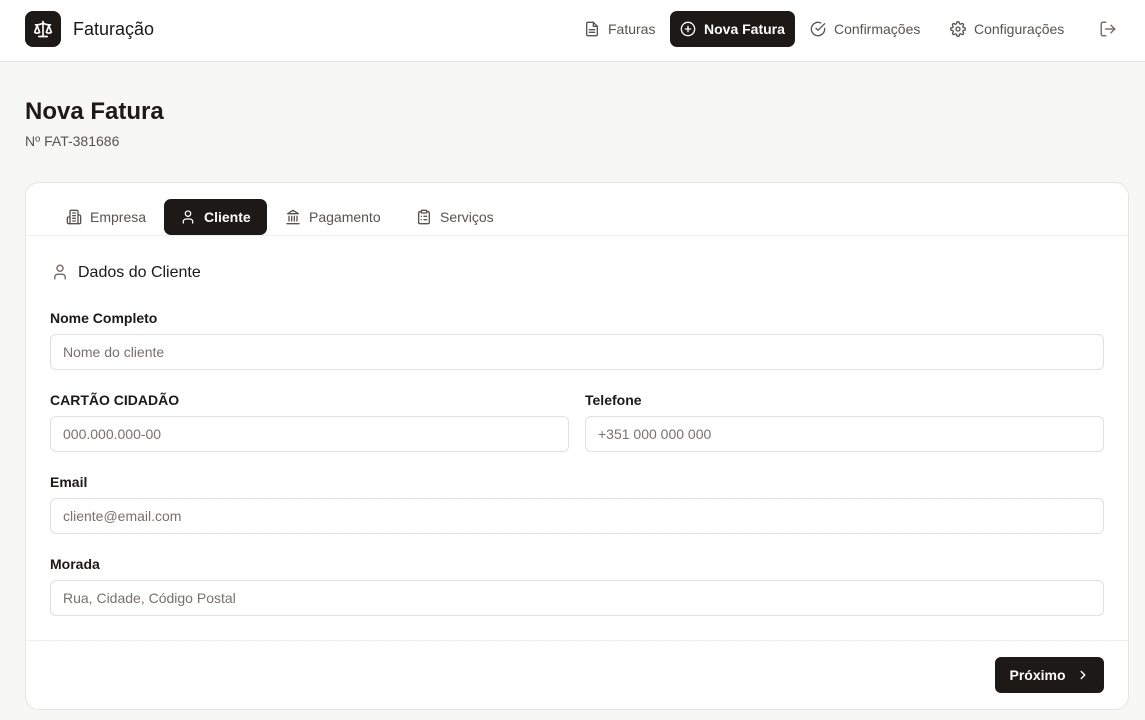 The image size is (1145, 720). Describe the element at coordinates (345, 217) in the screenshot. I see `tab-payment-label: Pagamento` at that location.